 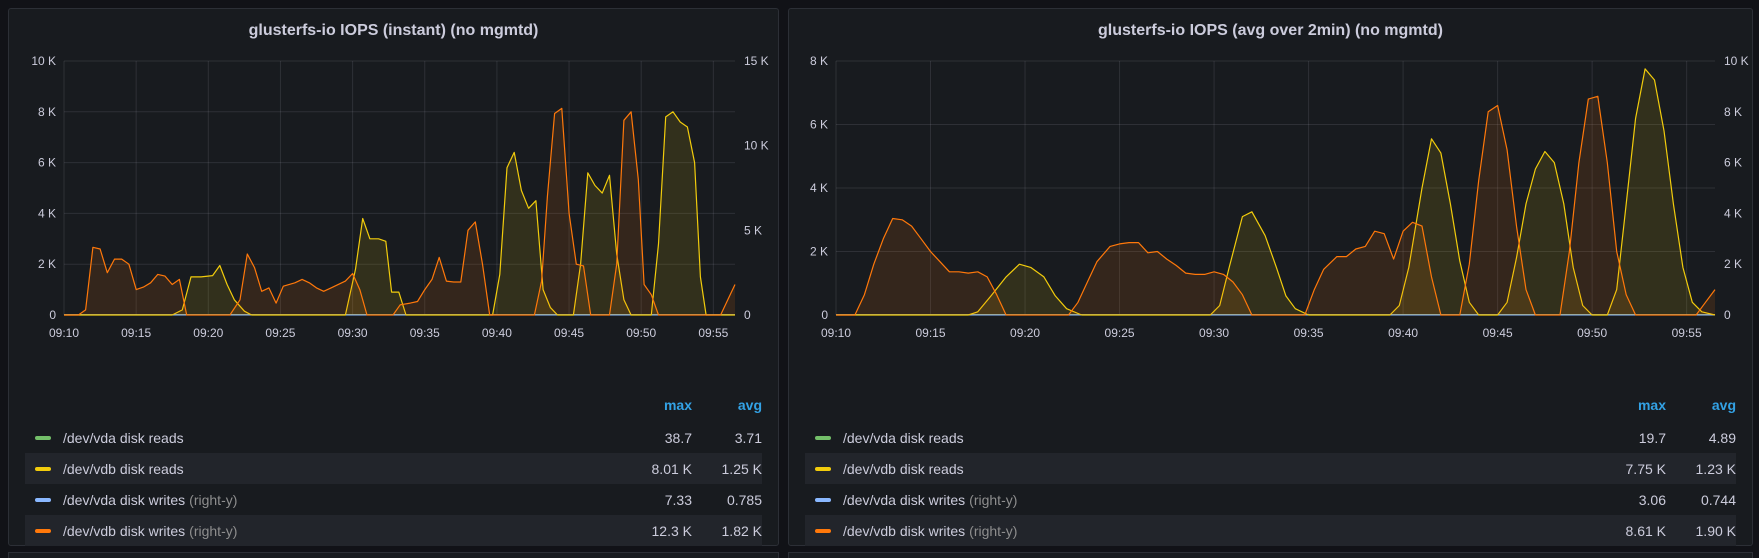 I want to click on legend-avg-value: 1.82 K, so click(x=741, y=530).